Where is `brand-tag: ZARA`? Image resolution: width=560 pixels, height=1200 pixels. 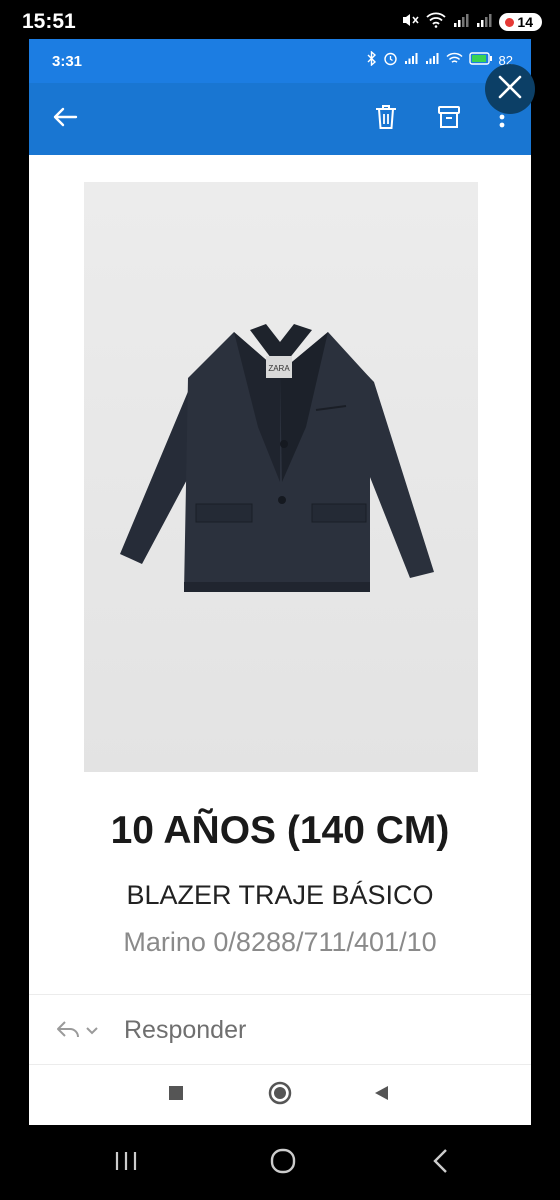 brand-tag: ZARA is located at coordinates (279, 368).